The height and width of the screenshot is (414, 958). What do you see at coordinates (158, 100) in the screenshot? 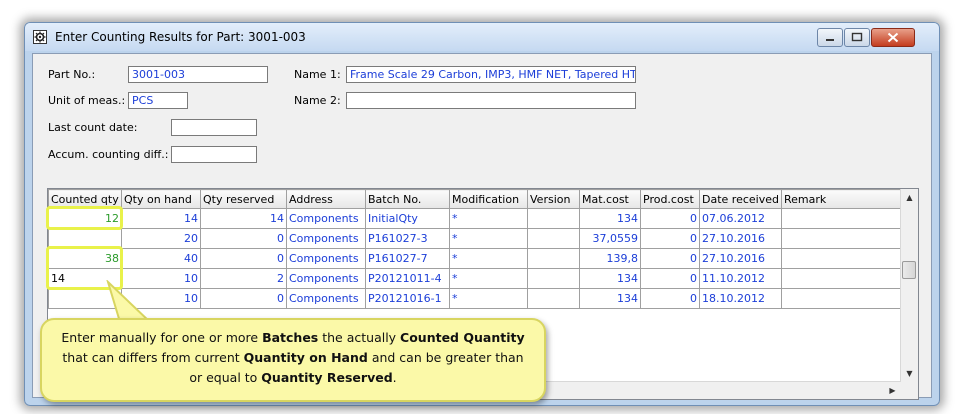
I see `unit-of-measure-field: PCS` at bounding box center [158, 100].